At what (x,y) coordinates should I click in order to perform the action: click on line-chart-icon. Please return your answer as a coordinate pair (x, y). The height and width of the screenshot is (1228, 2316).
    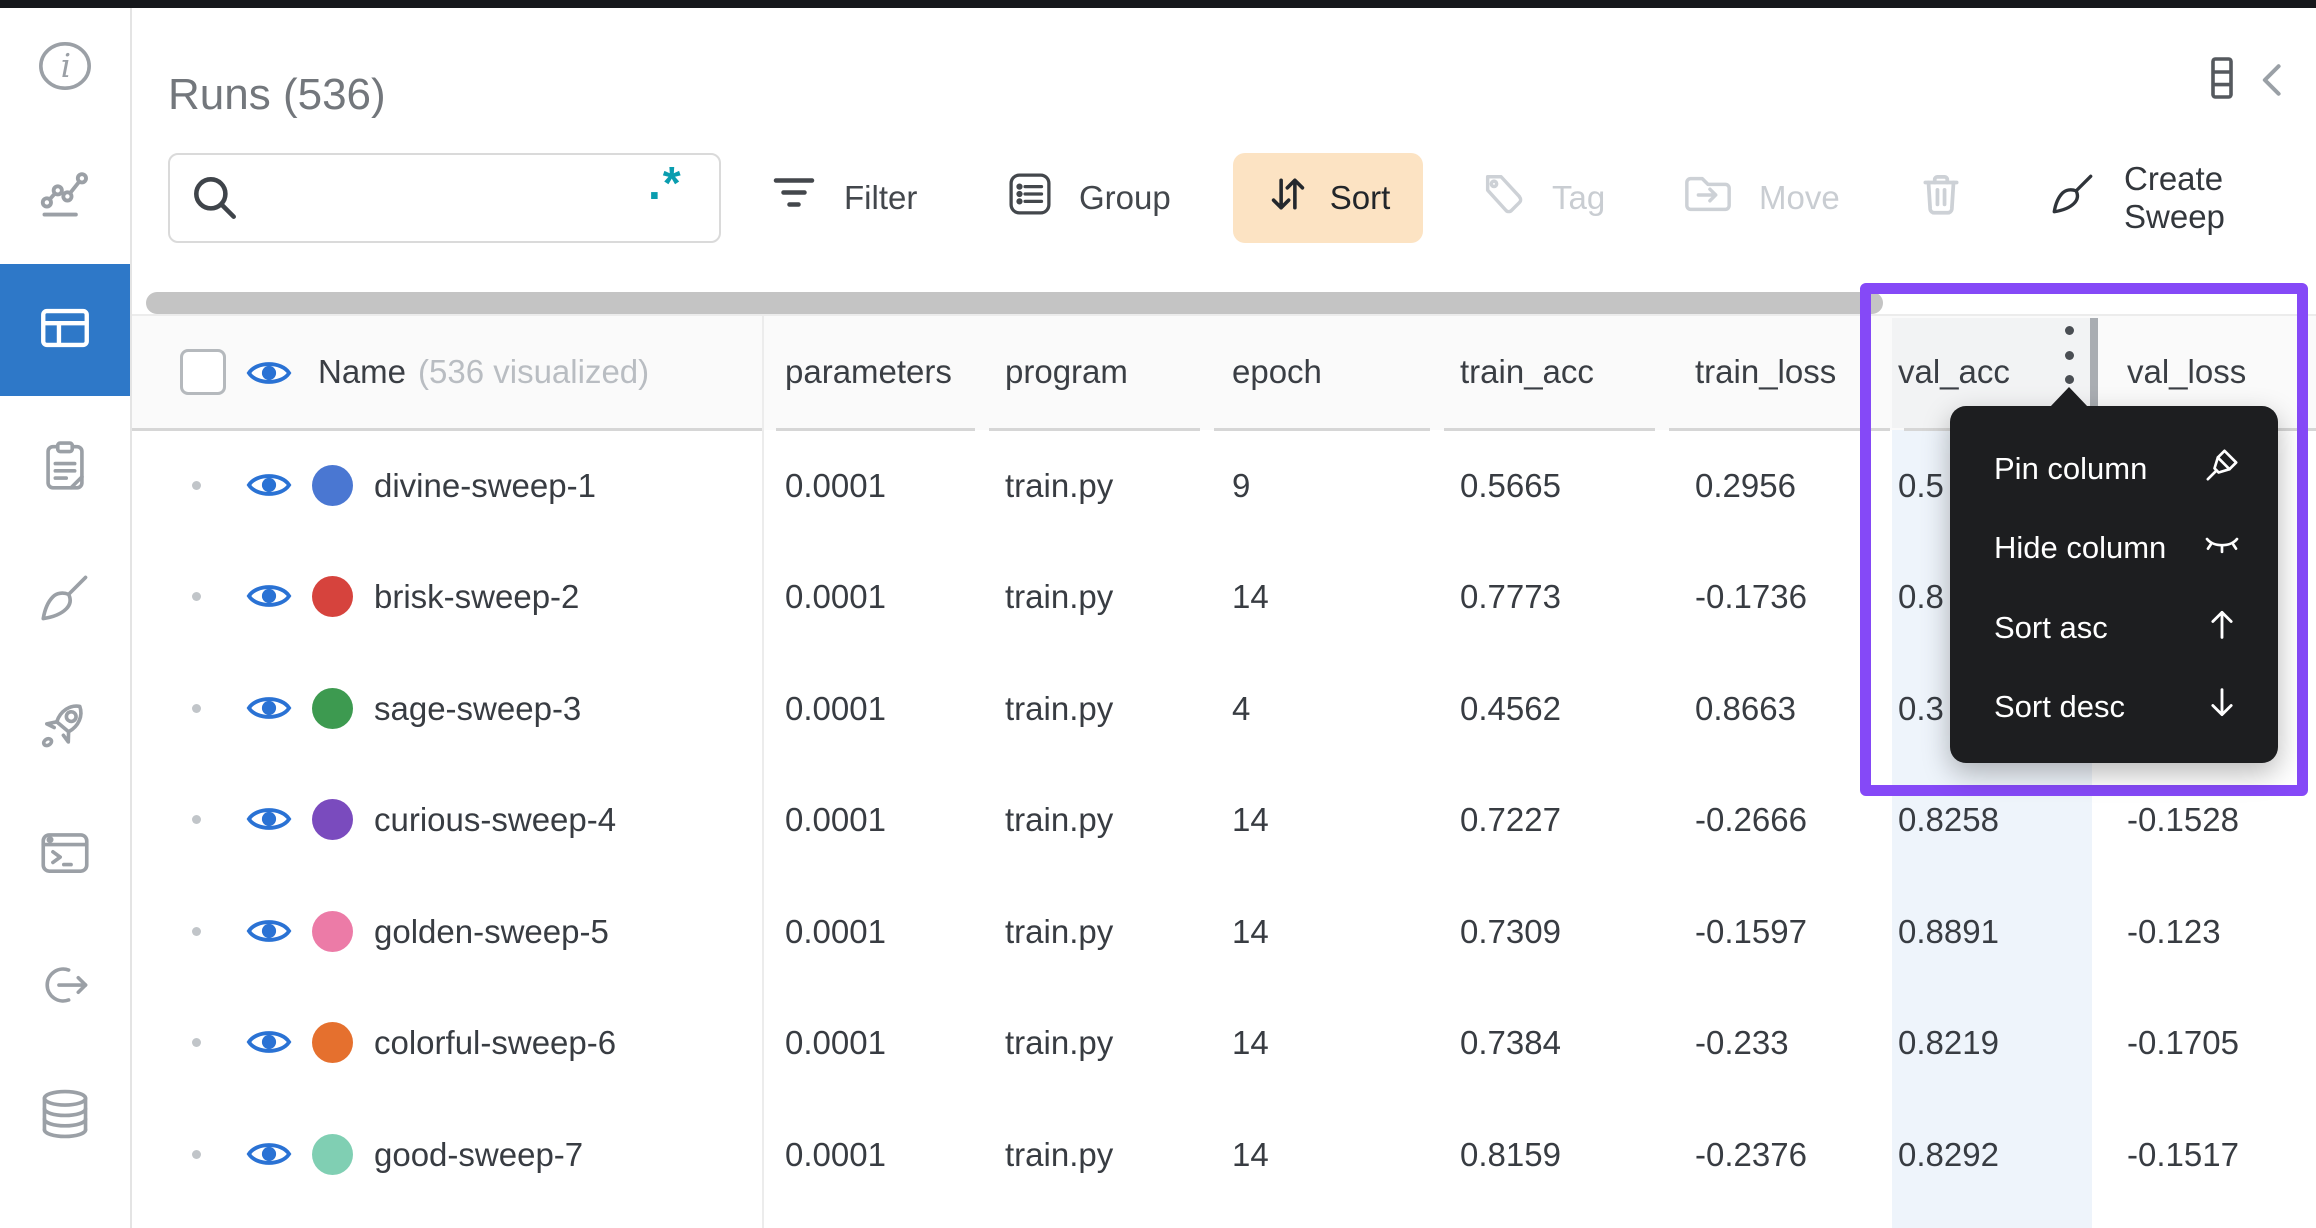
    Looking at the image, I should click on (65, 196).